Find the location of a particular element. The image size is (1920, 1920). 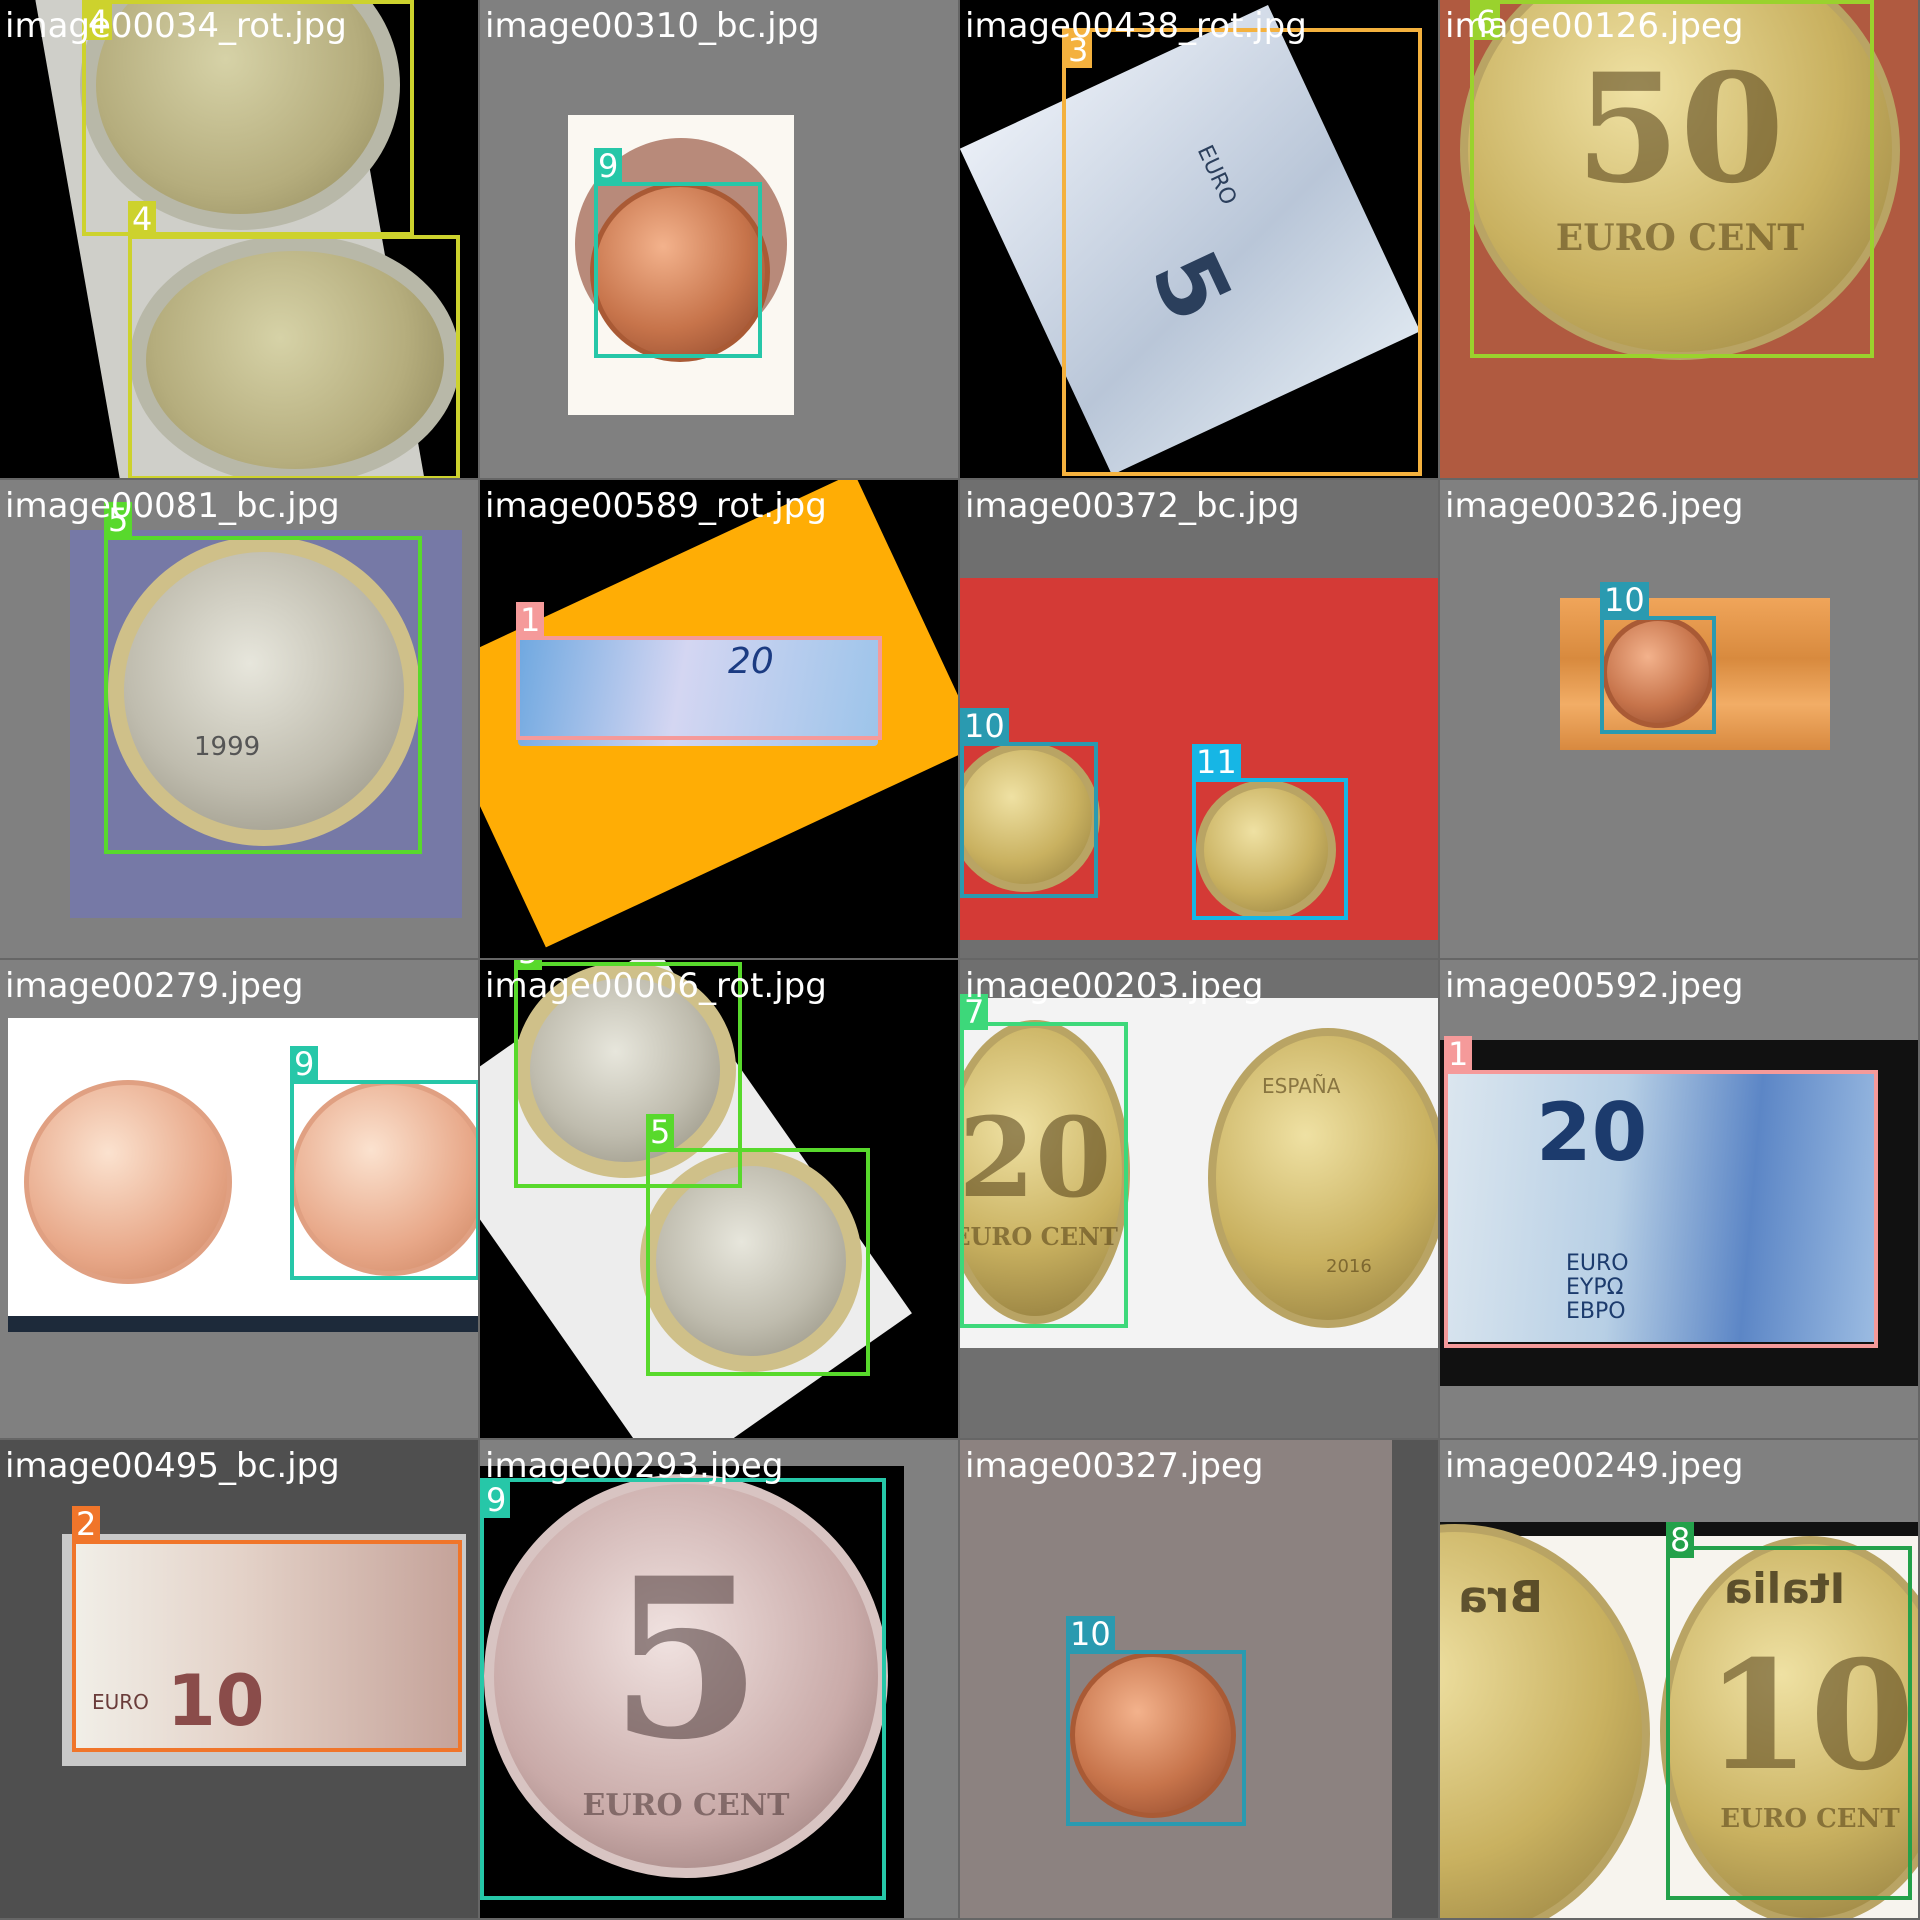

filename-label: image00081_bc.jpg is located at coordinates (172, 506).